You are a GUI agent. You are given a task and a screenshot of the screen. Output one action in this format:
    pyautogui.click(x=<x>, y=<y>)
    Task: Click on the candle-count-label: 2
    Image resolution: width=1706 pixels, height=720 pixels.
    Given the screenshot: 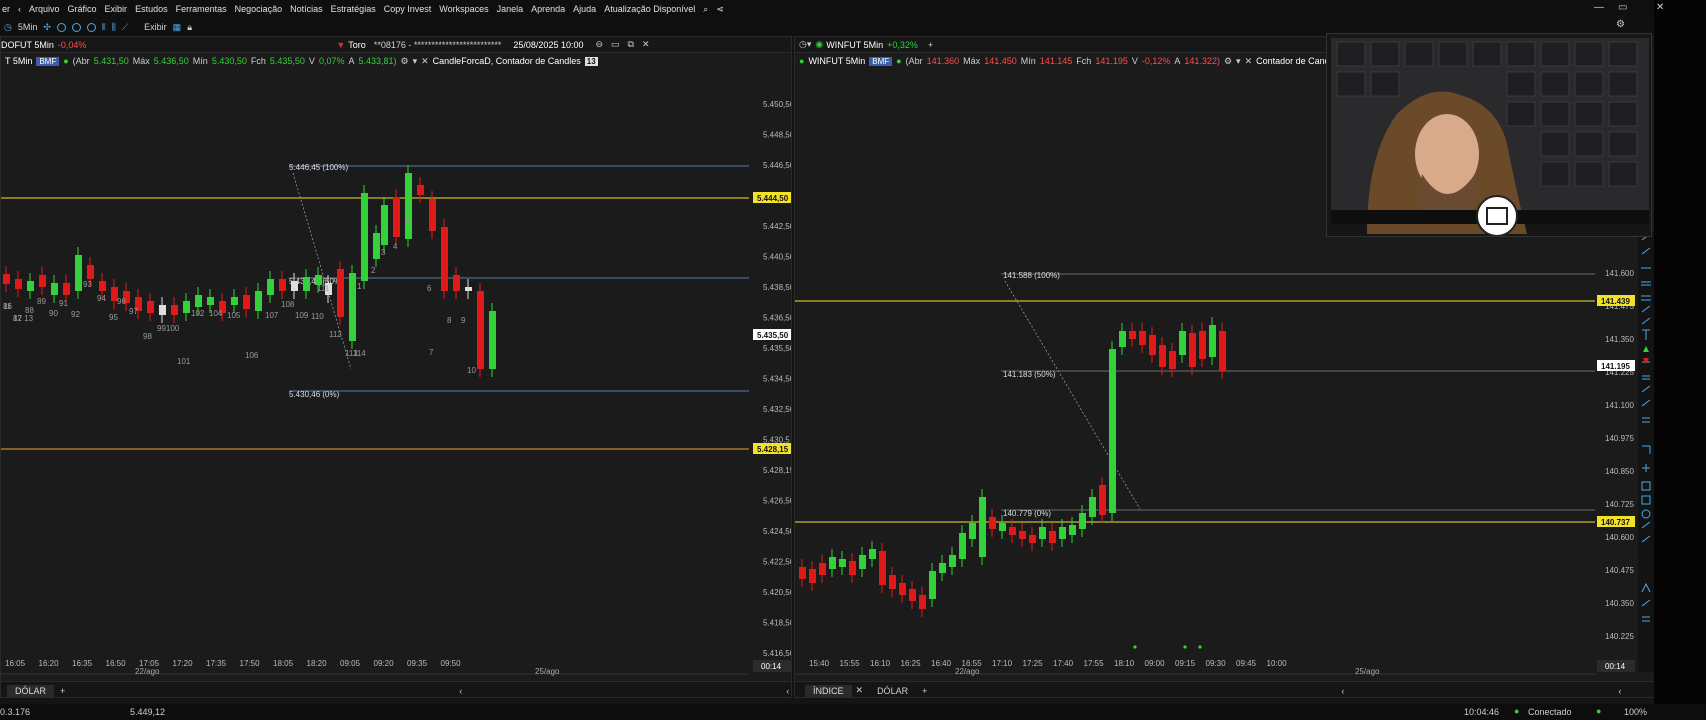 What is the action you would take?
    pyautogui.click(x=373, y=270)
    